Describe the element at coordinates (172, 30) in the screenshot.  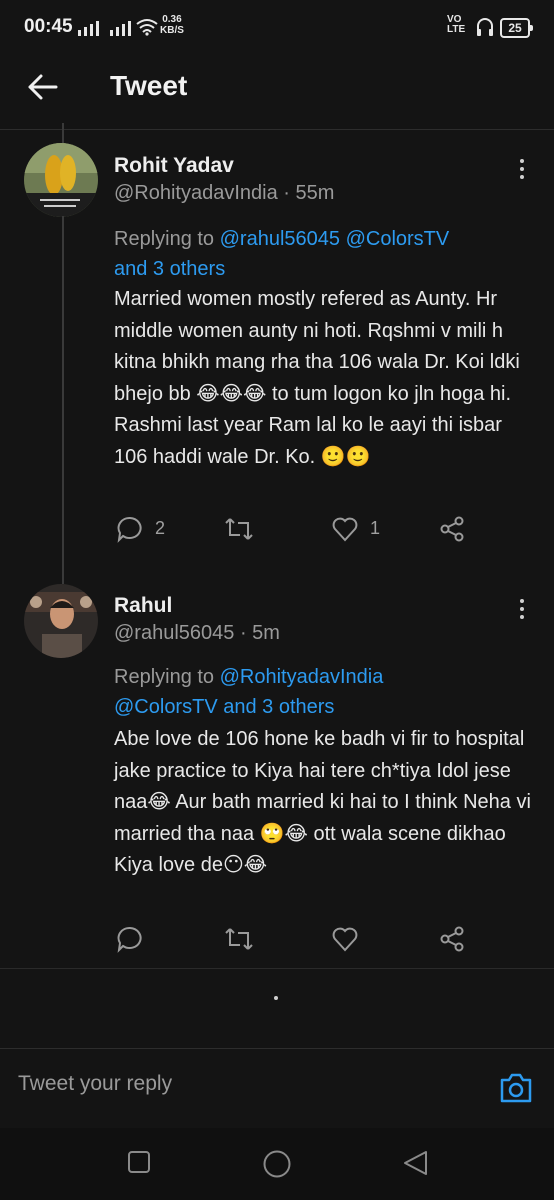
I see `net-speed-unit: KB/S` at that location.